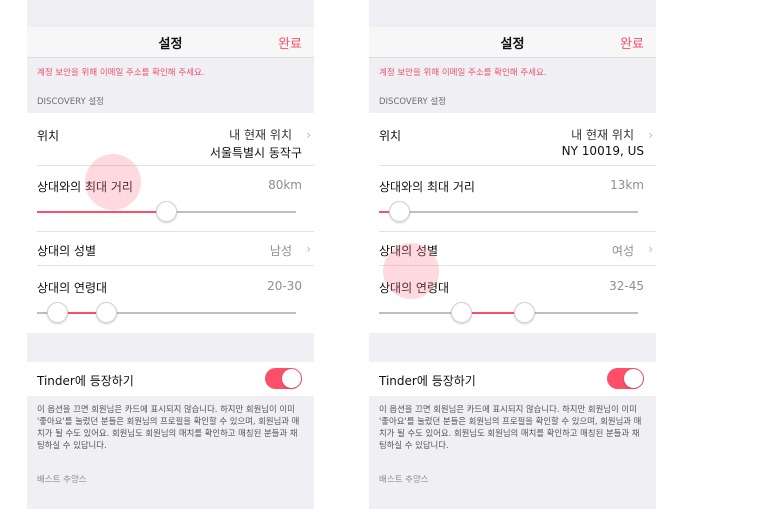 This screenshot has width=783, height=509. What do you see at coordinates (508, 212) in the screenshot?
I see `distance-slider-track` at bounding box center [508, 212].